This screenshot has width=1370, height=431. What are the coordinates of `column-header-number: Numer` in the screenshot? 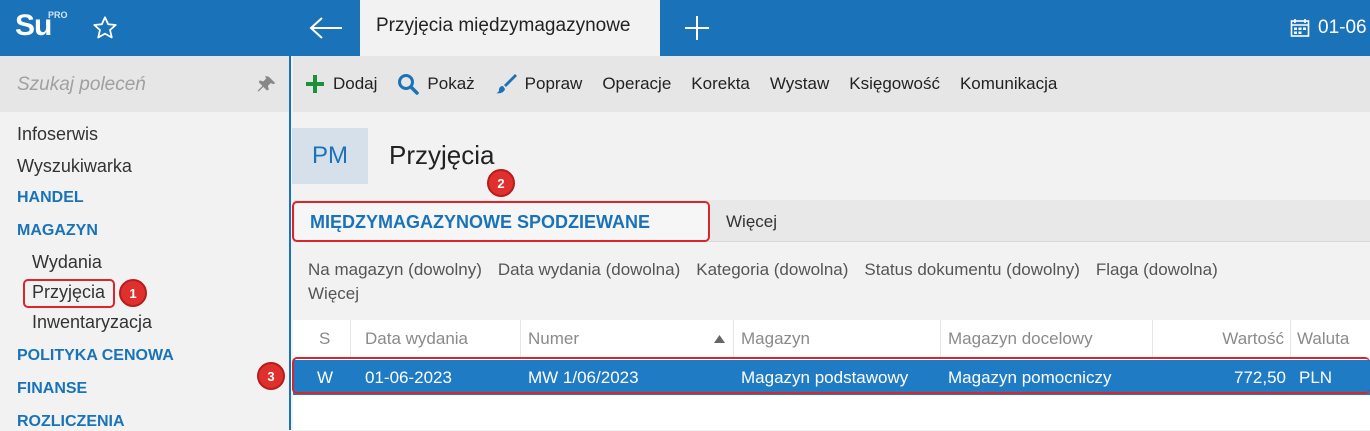 It's located at (627, 339).